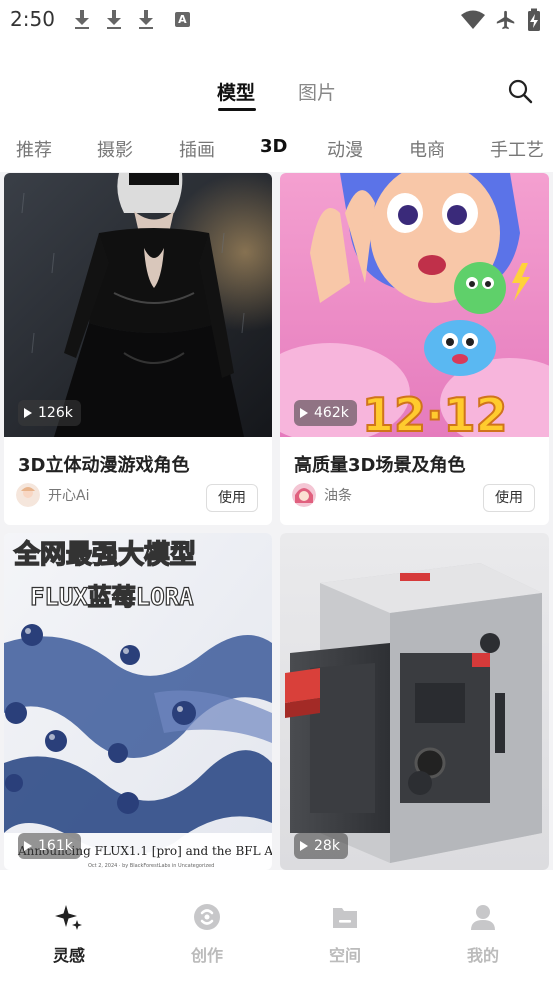  Describe the element at coordinates (483, 917) in the screenshot. I see `profile-icon` at that location.